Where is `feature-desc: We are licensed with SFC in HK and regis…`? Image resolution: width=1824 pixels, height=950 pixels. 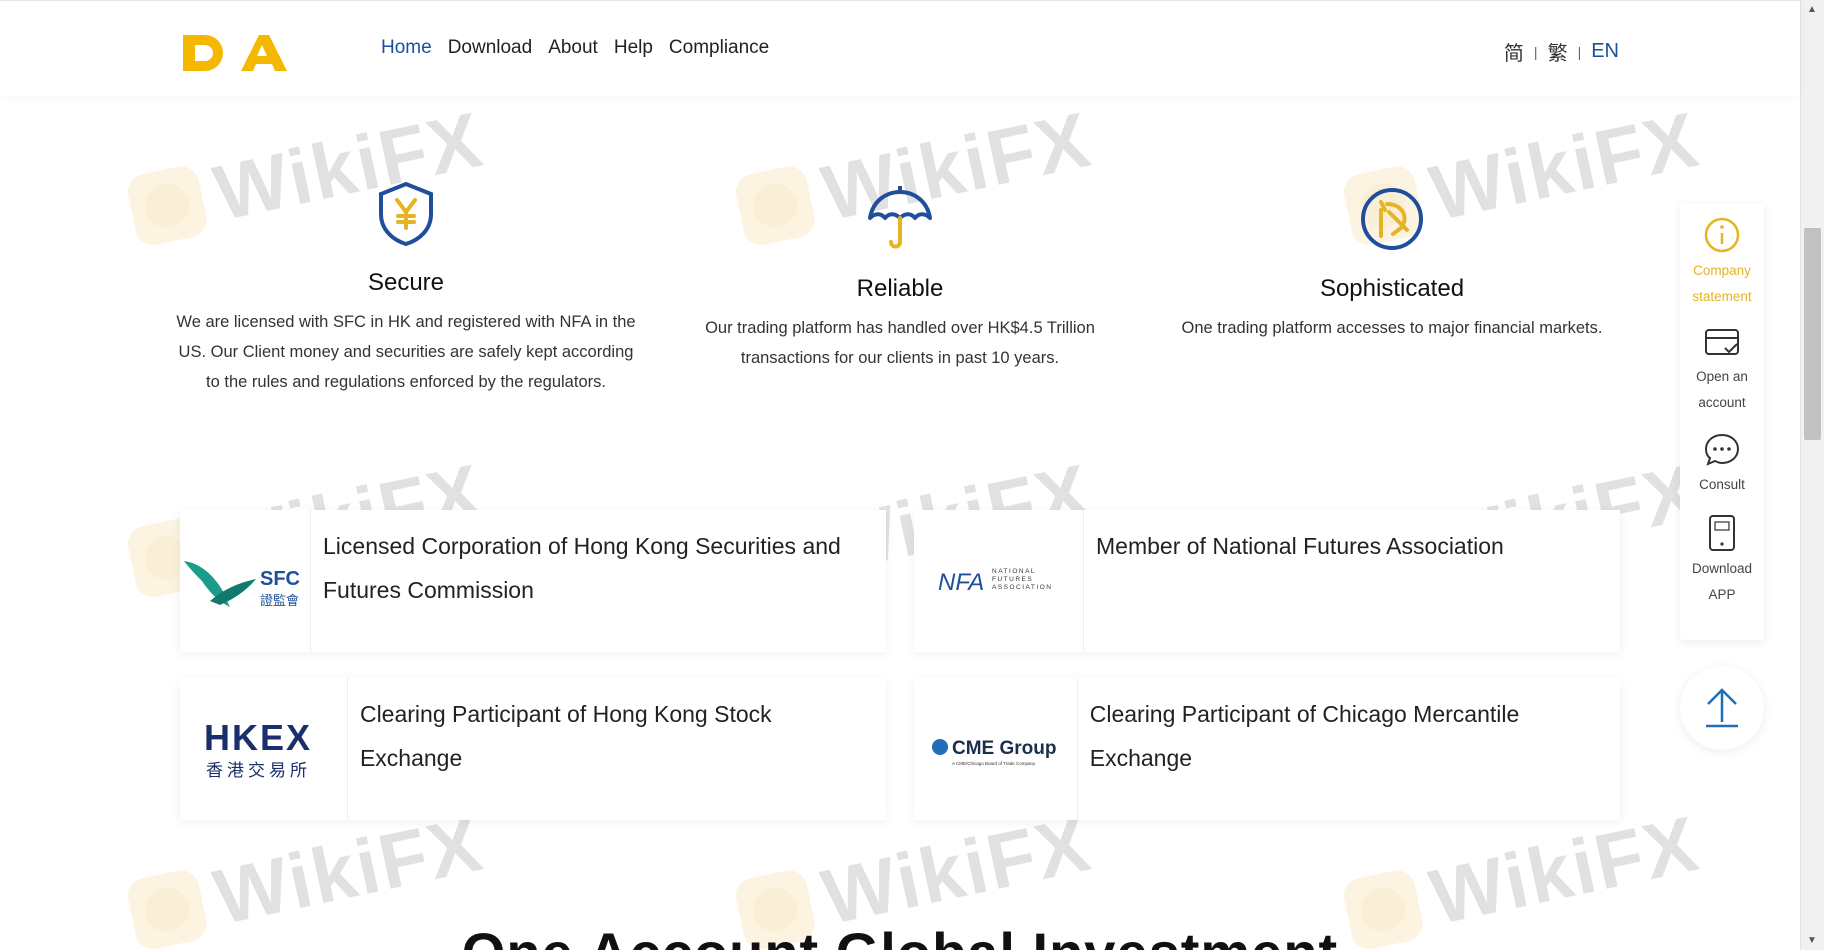 feature-desc: We are licensed with SFC in HK and regis… is located at coordinates (406, 352).